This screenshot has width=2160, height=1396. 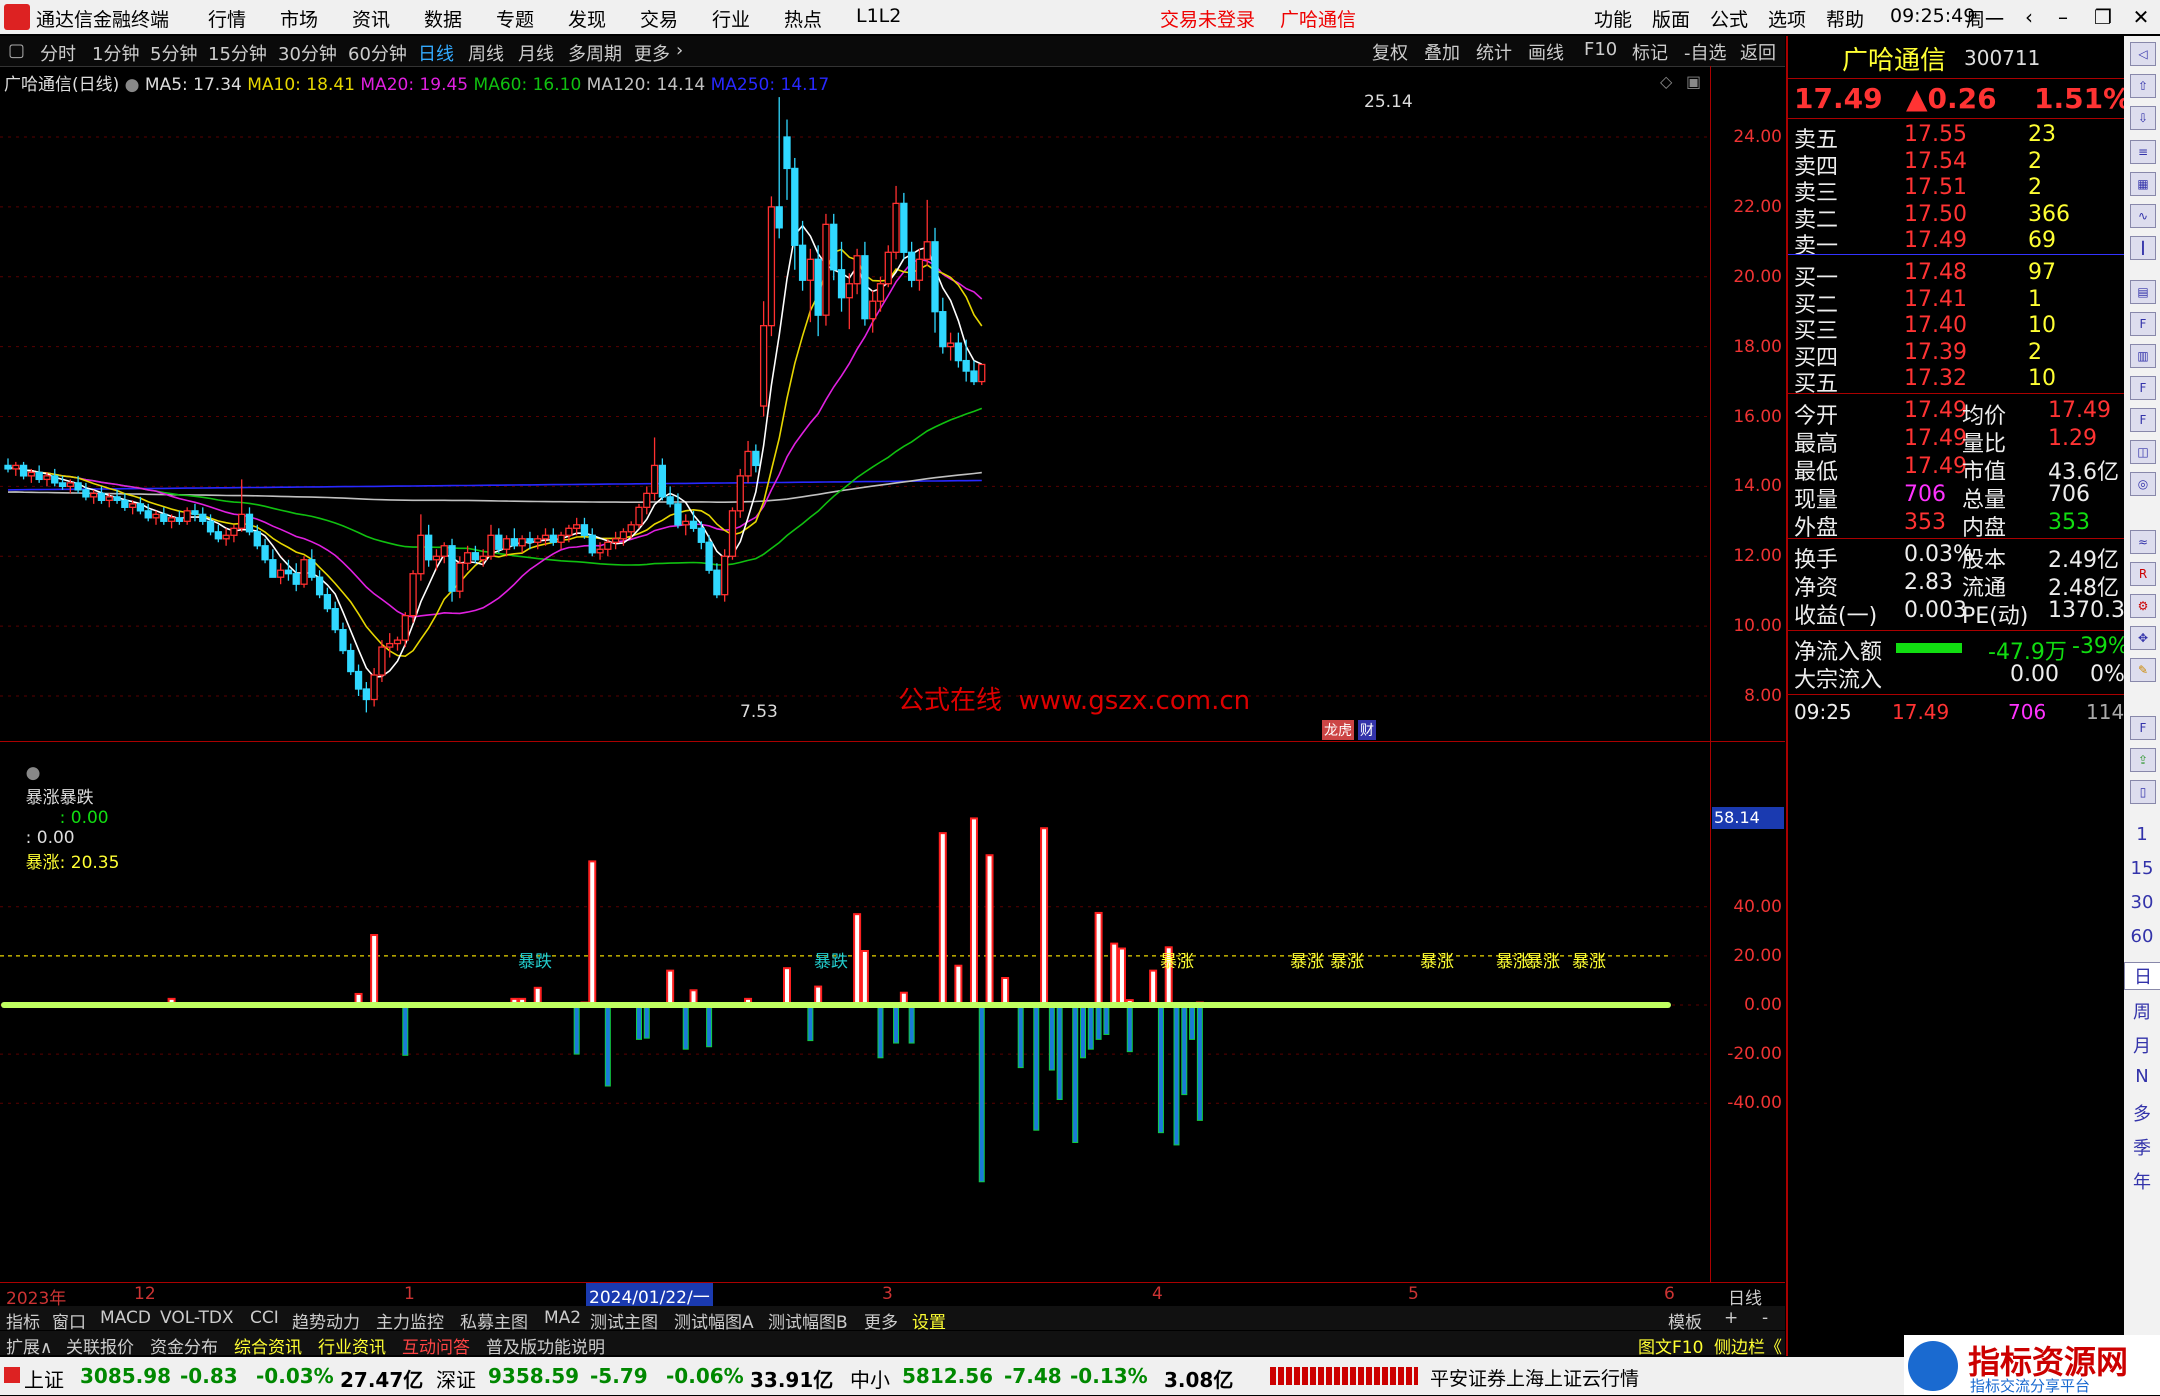 What do you see at coordinates (1748, 1345) in the screenshot?
I see `tab-sidebar: 侧边栏《` at bounding box center [1748, 1345].